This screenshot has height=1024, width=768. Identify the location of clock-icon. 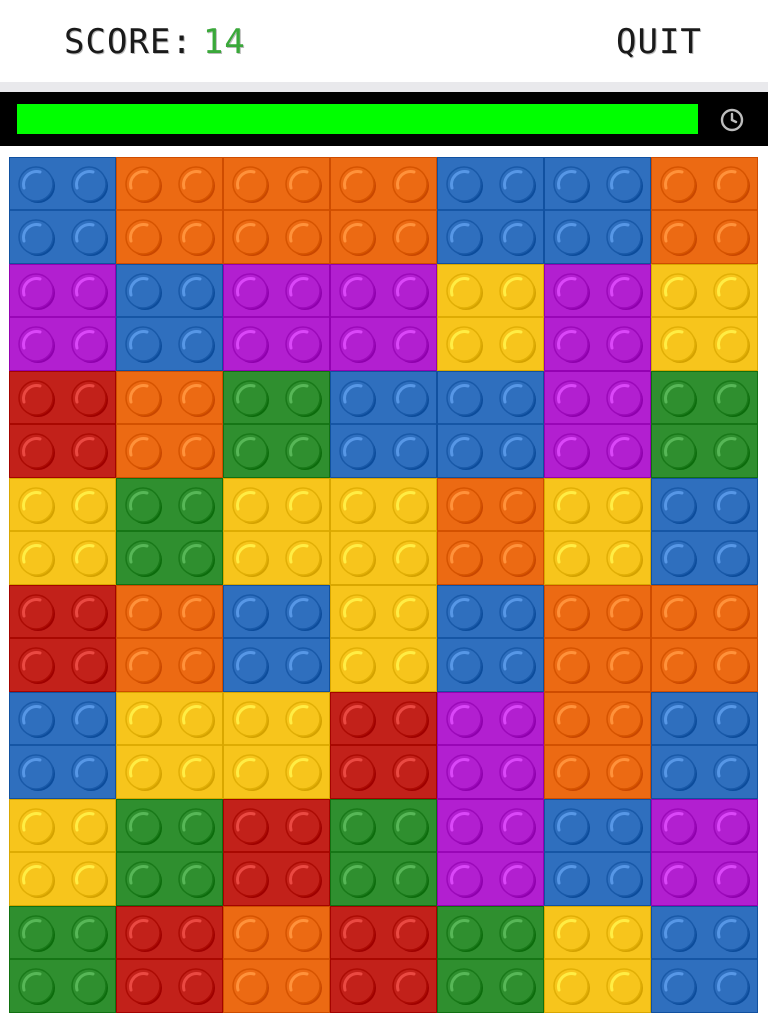
(732, 120).